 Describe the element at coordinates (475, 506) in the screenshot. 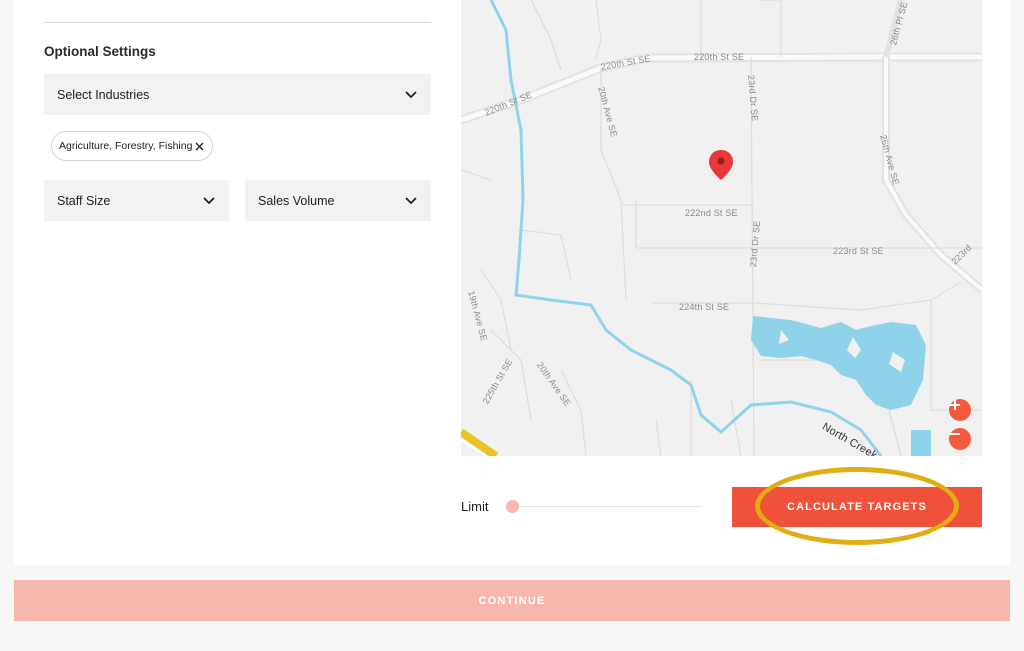

I see `limit-label: Limit` at that location.